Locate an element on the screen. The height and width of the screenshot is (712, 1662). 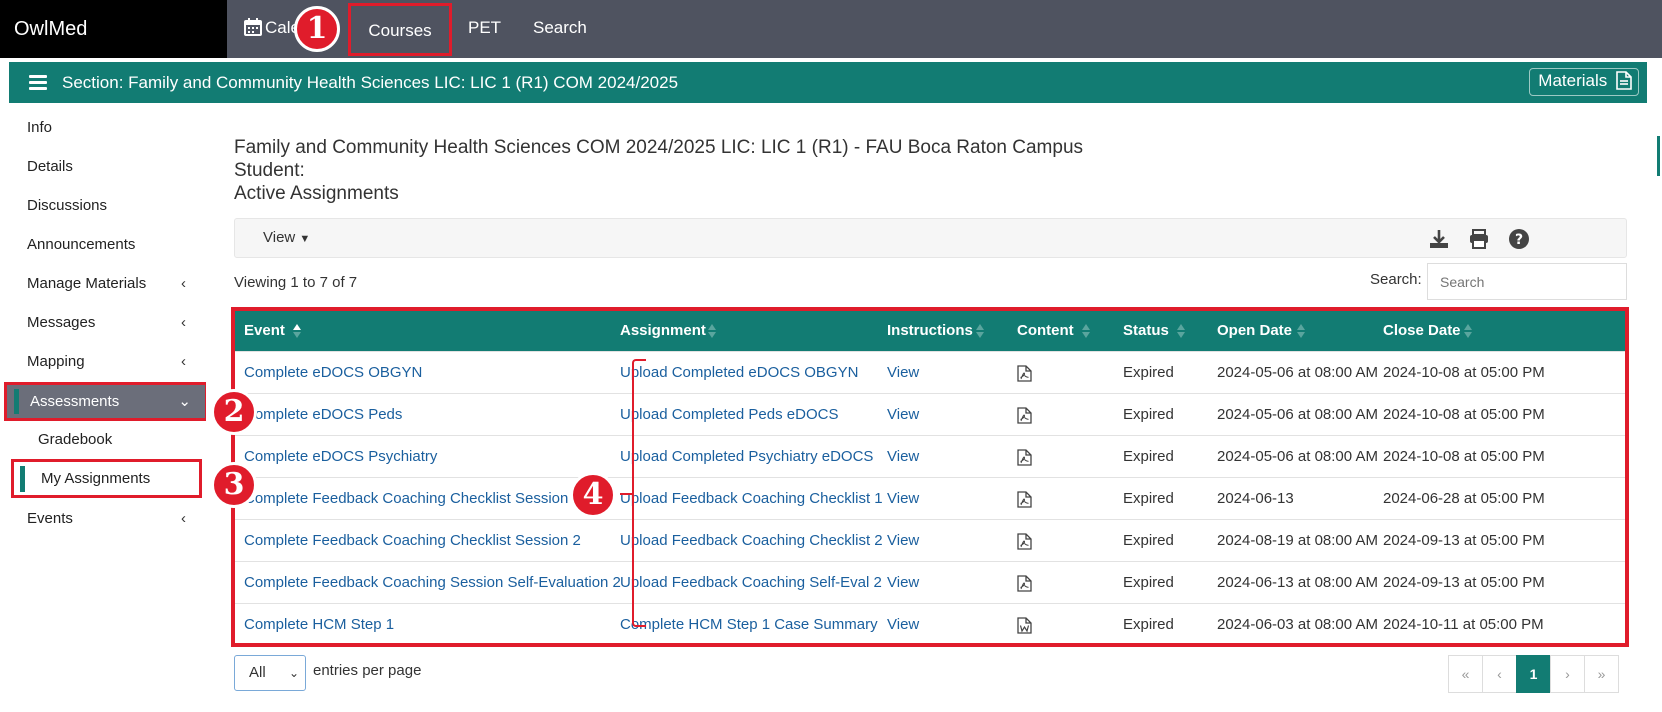
column-header-assignment: Assignment is located at coordinates (663, 331).